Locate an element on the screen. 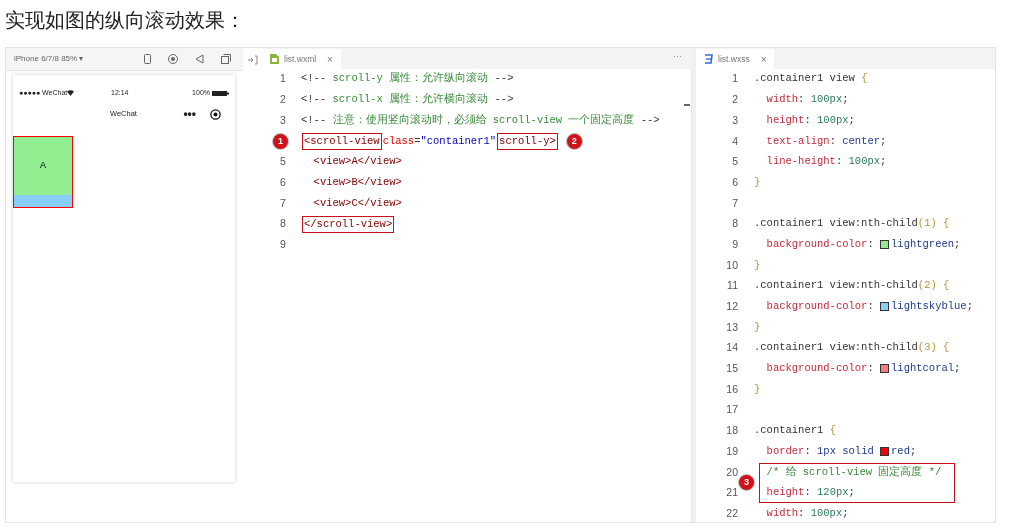 This screenshot has width=1009, height=529. line-number: 12 is located at coordinates (732, 307).